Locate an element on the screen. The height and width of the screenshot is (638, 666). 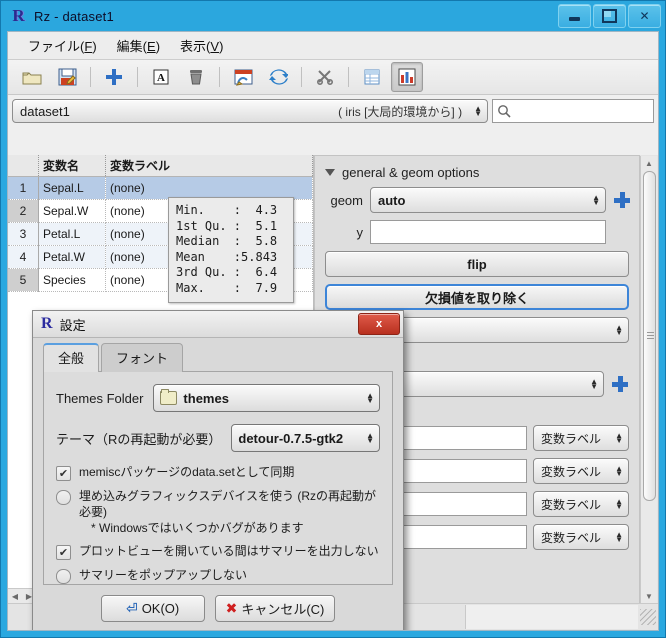
options-scrollbar: ▲ ▼ is located at coordinates (648, 379).